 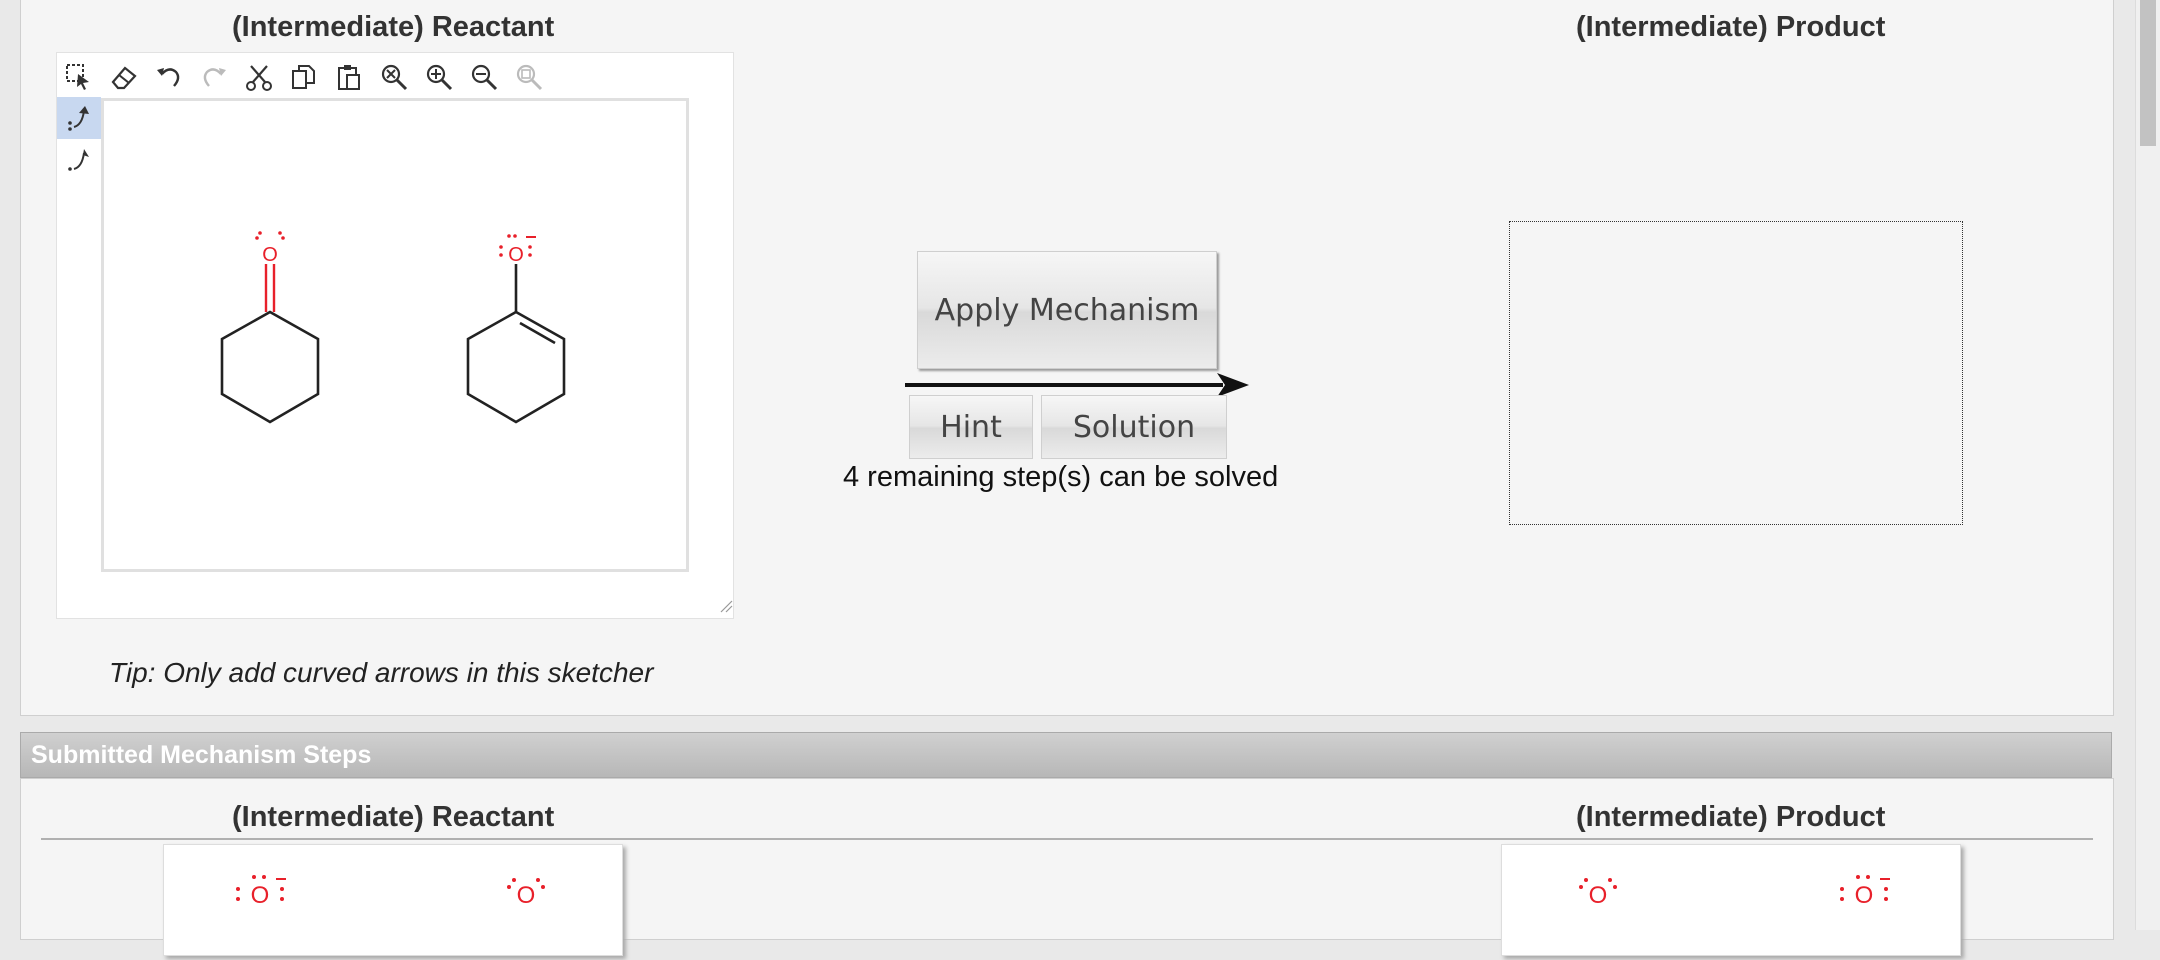 I want to click on solution-button: Solution, so click(x=1134, y=427).